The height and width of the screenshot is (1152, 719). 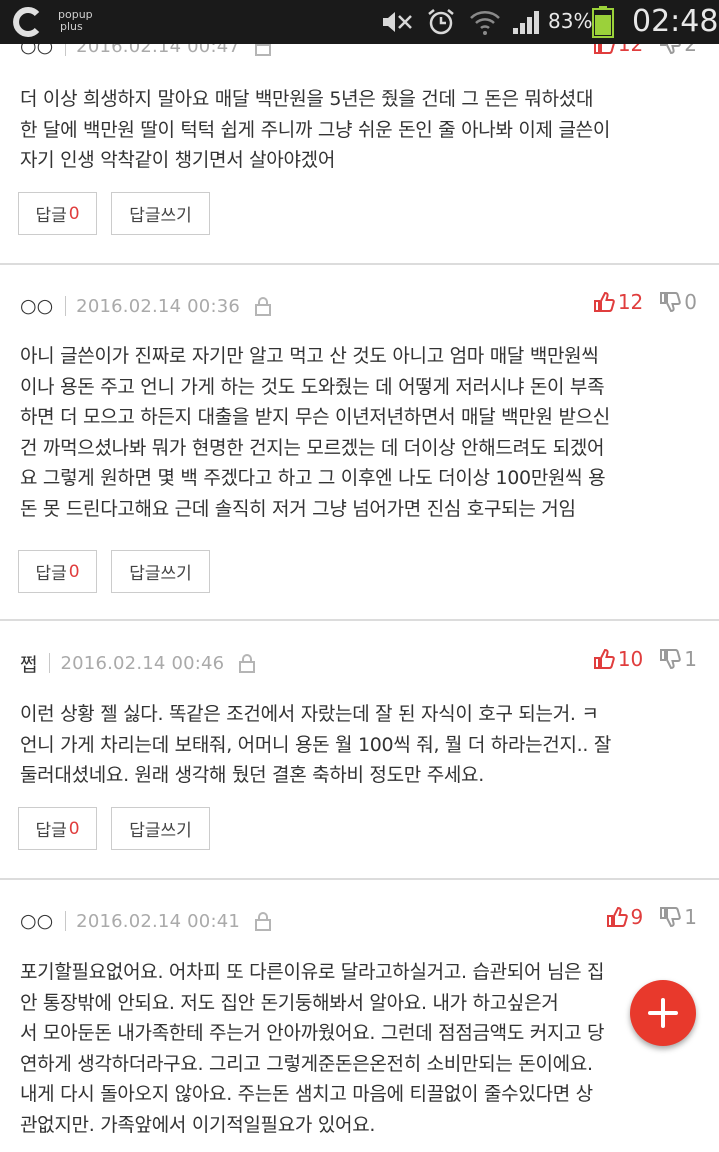 I want to click on app-name: popup plus, so click(x=75, y=21).